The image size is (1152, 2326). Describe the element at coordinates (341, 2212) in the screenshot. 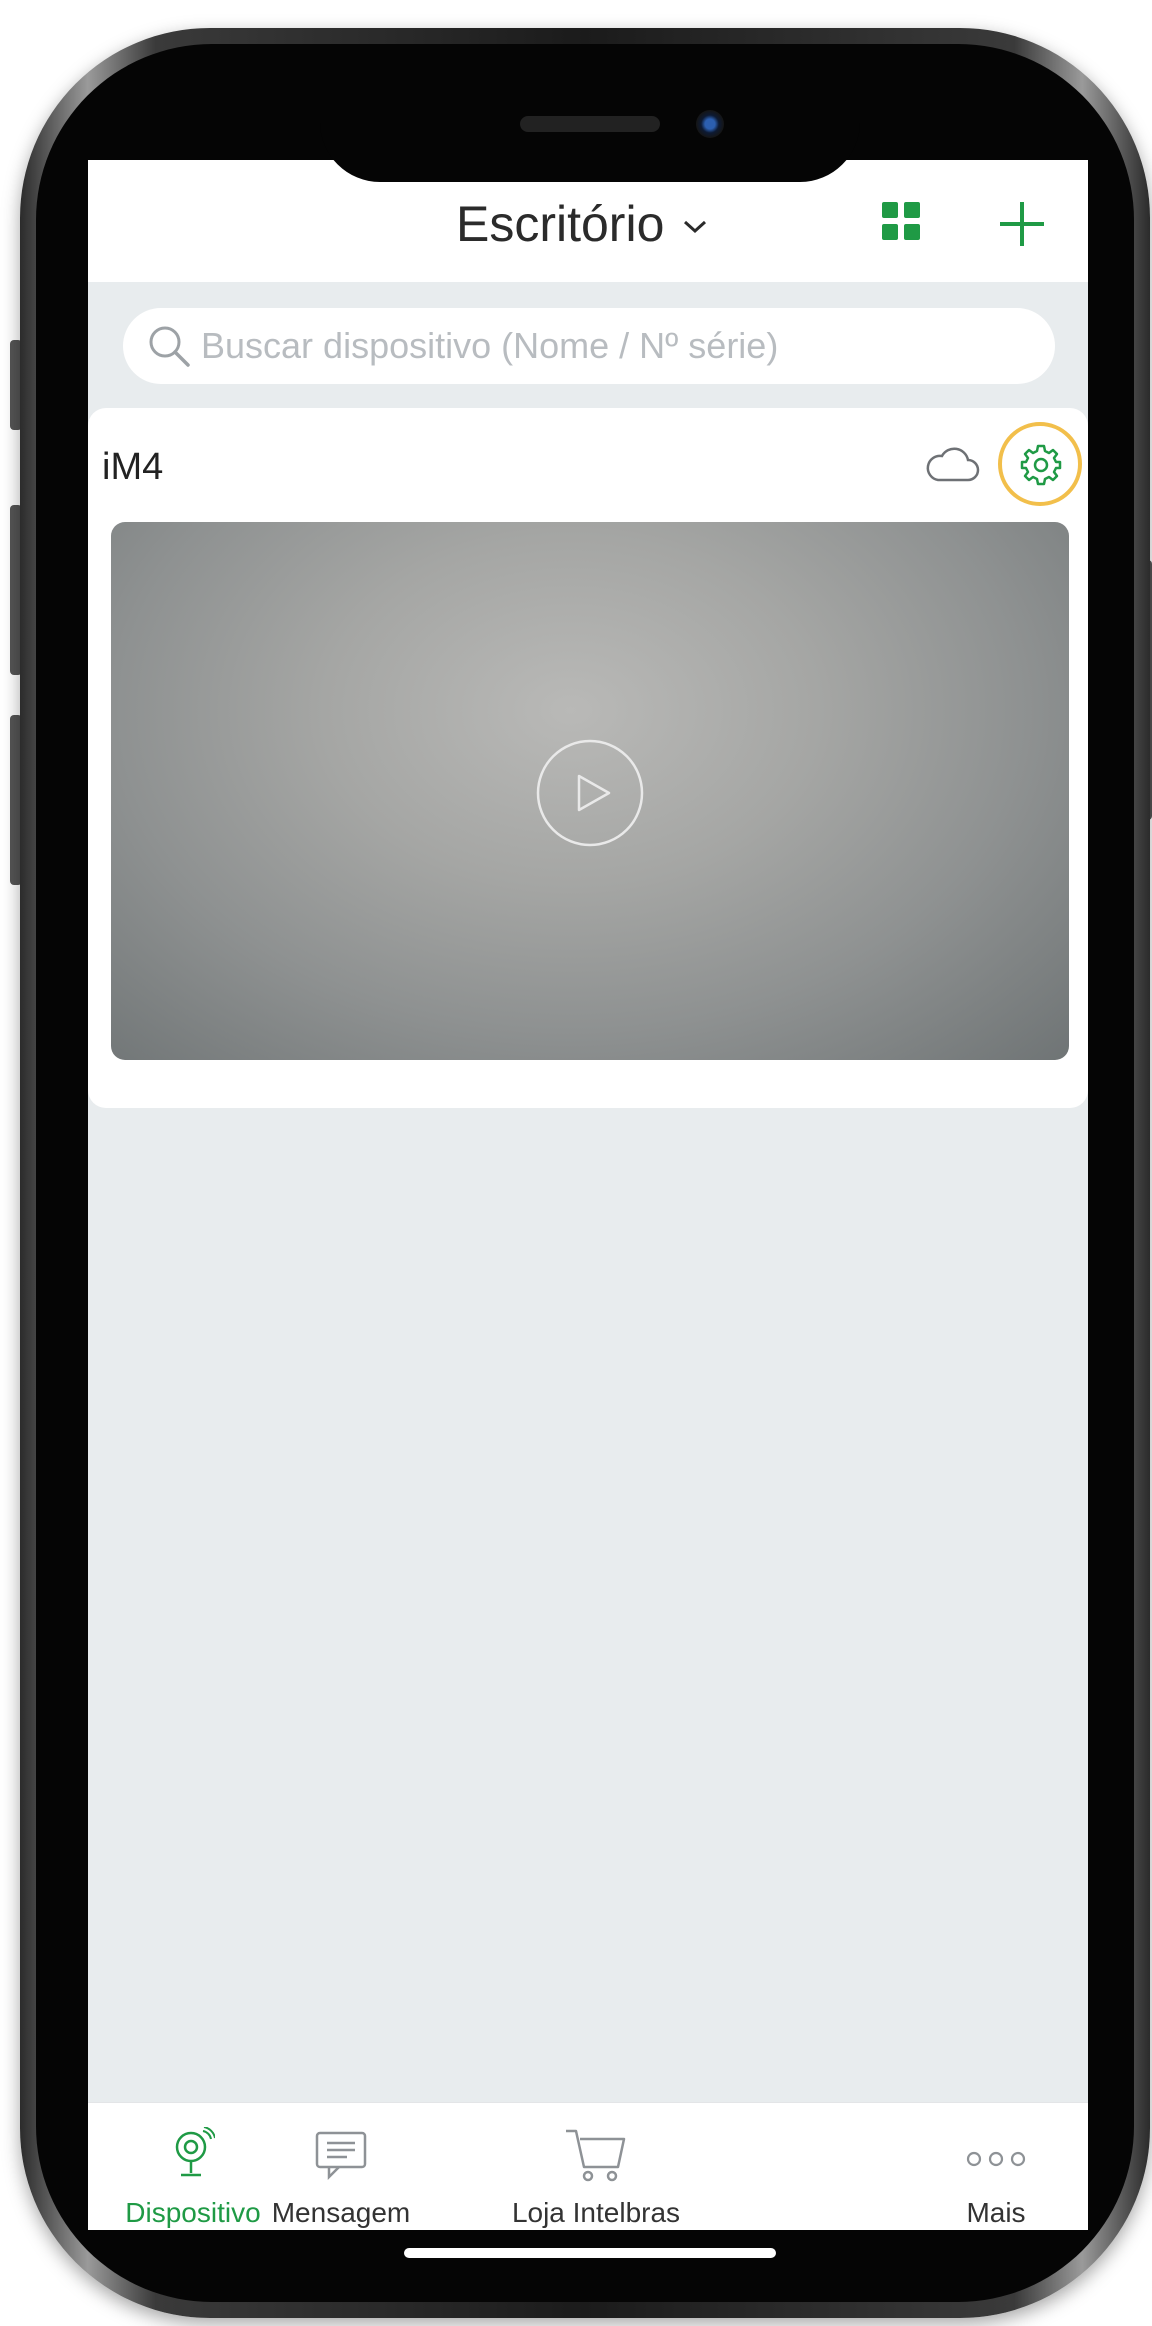

I see `tab-label: Mensagem` at that location.